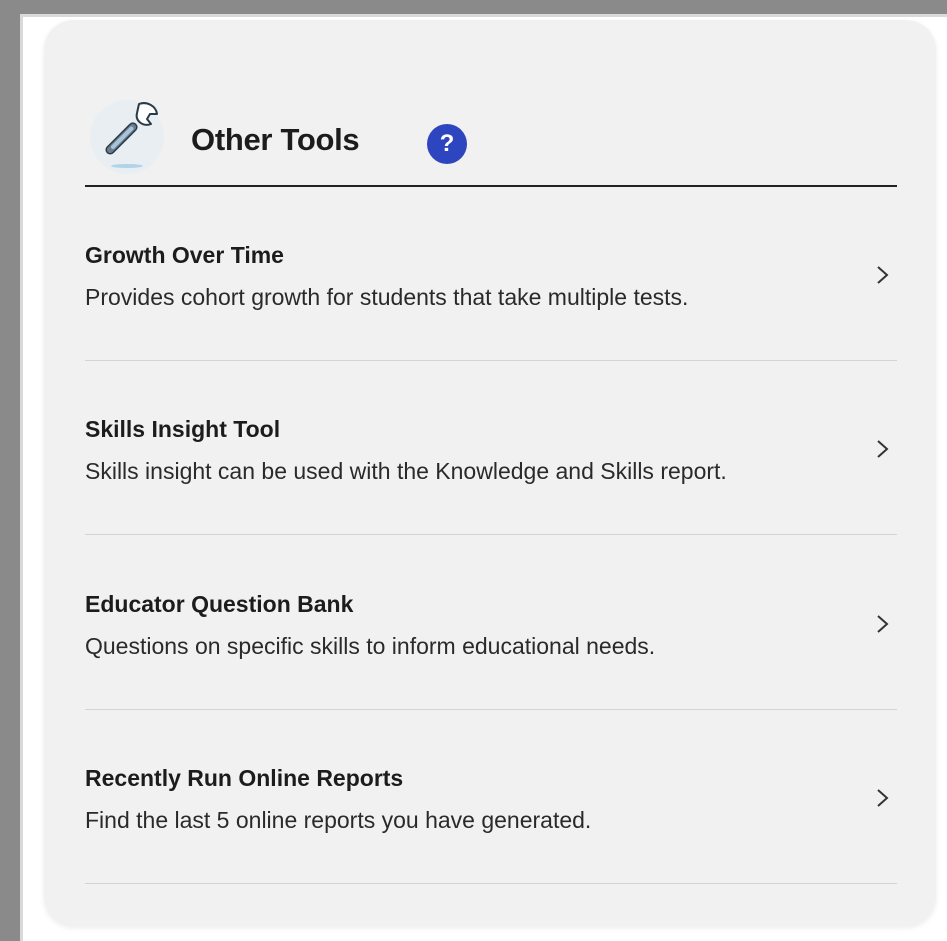 The height and width of the screenshot is (941, 947). What do you see at coordinates (184, 255) in the screenshot?
I see `item-title: Growth Over Time` at bounding box center [184, 255].